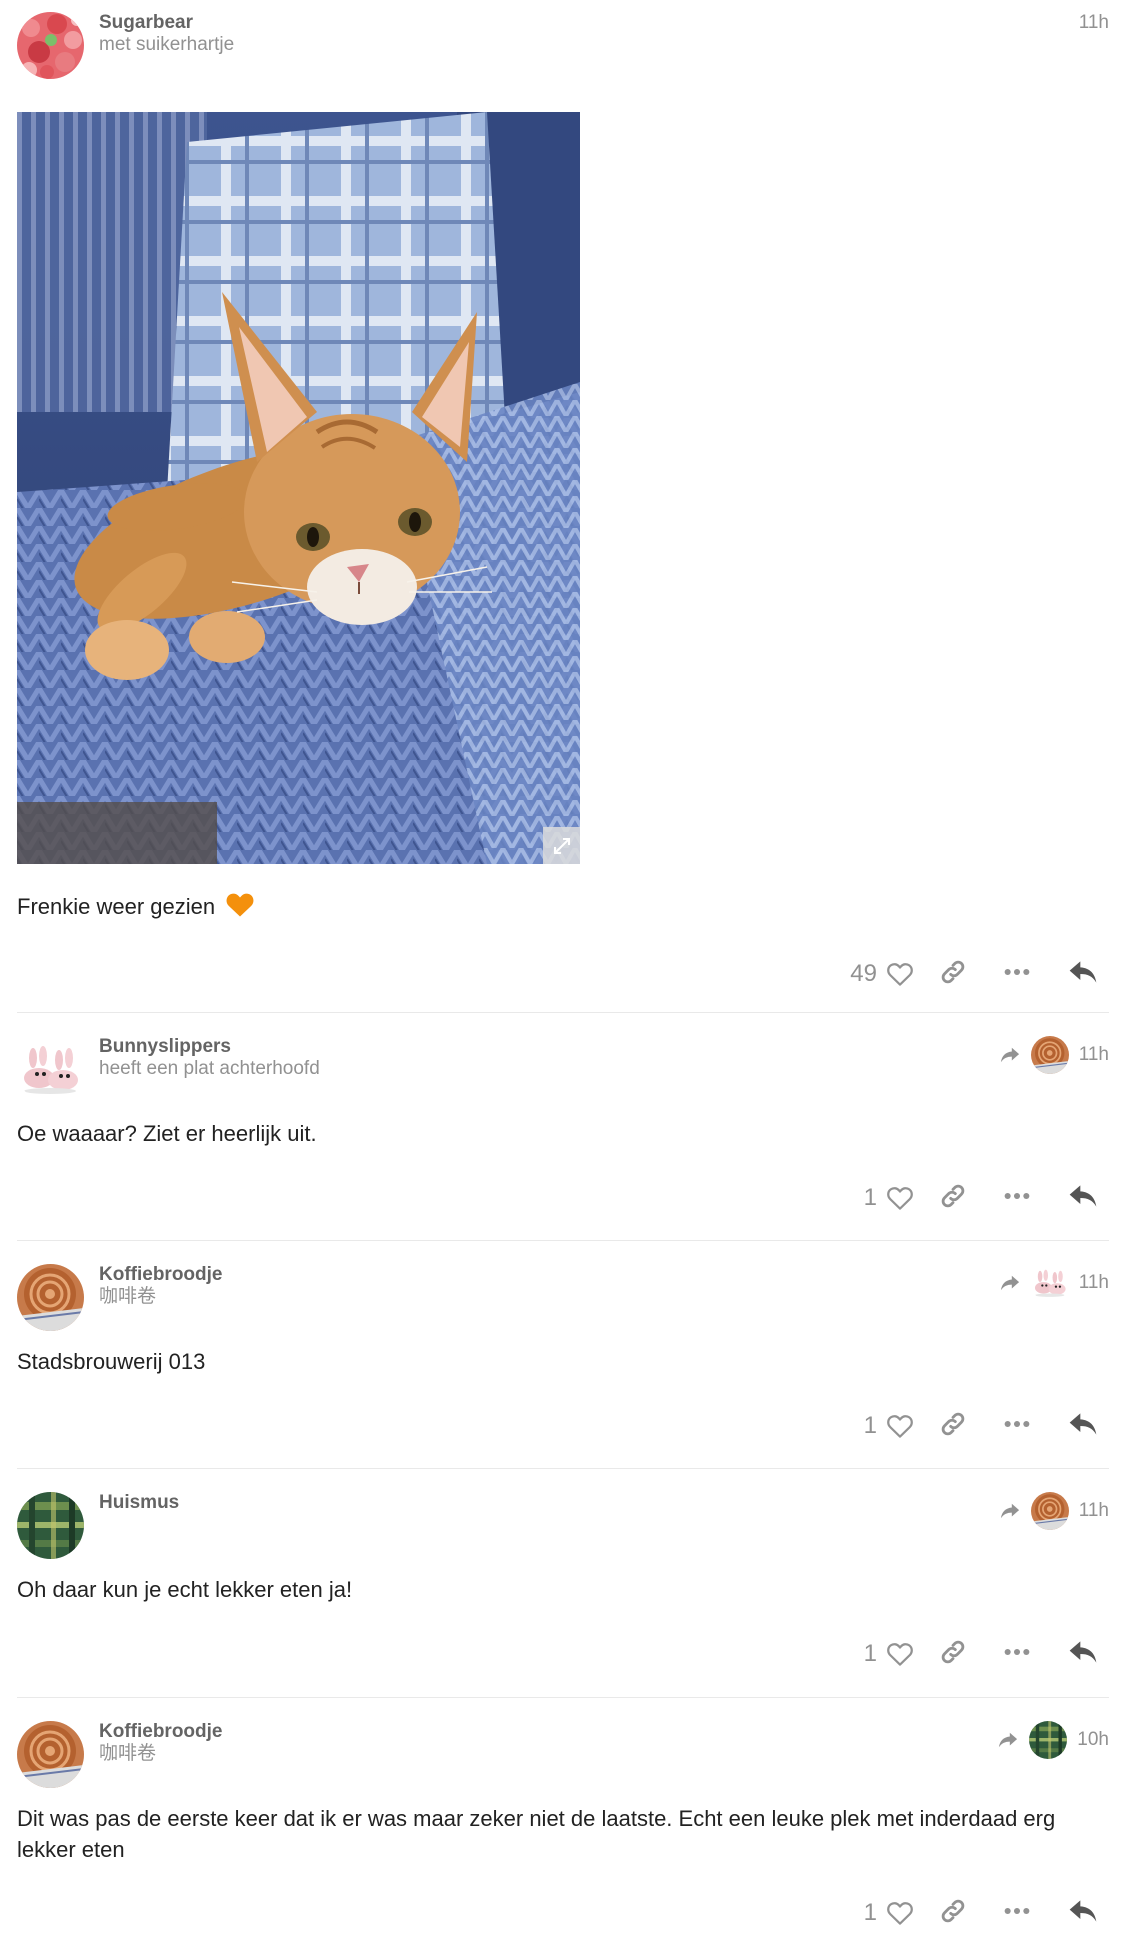 The image size is (1125, 1933). I want to click on username: Bunnyslippers, so click(209, 1047).